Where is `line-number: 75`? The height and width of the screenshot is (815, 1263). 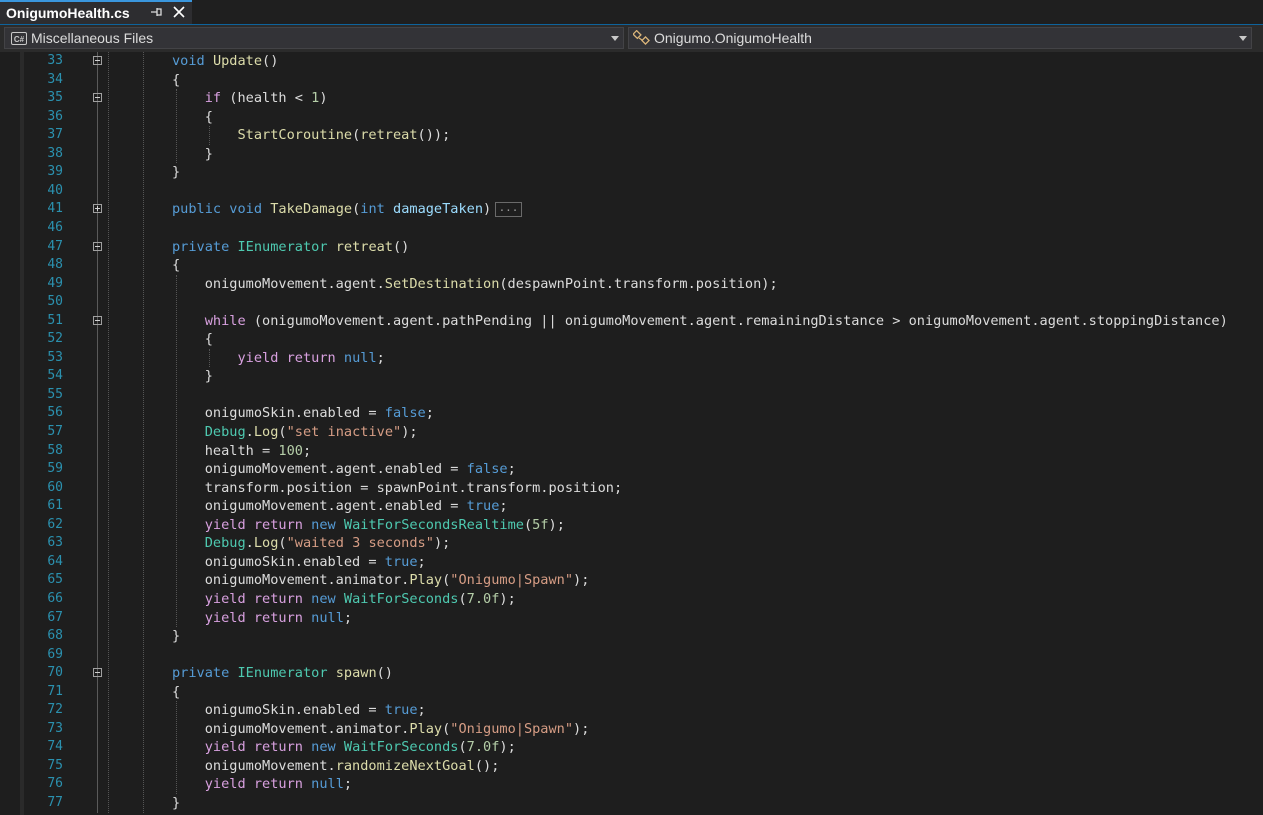
line-number: 75 is located at coordinates (55, 765).